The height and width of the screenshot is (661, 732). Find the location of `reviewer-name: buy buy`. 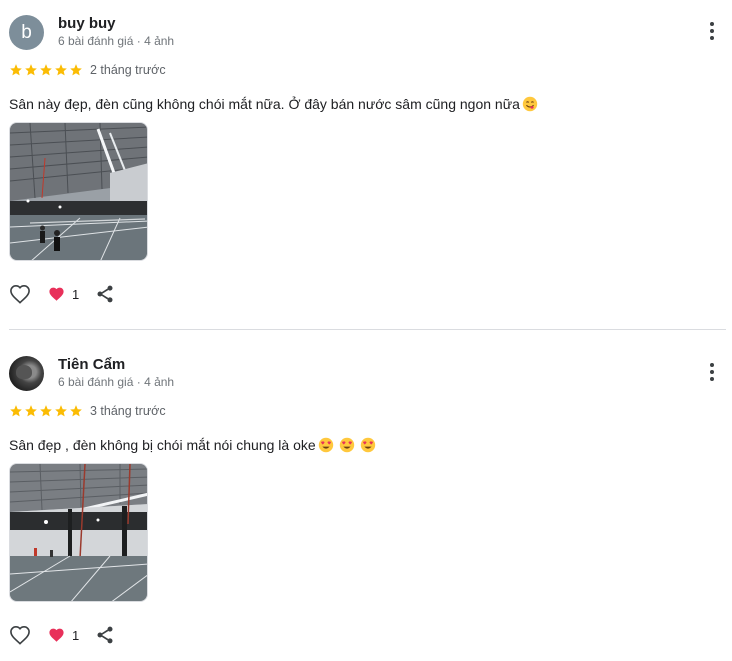

reviewer-name: buy buy is located at coordinates (87, 23).